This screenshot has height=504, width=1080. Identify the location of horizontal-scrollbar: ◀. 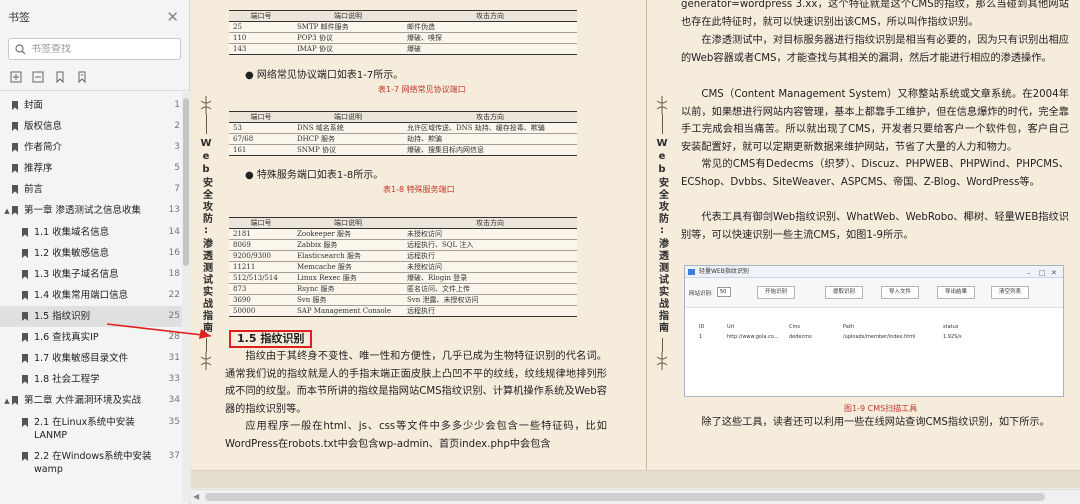
(635, 496).